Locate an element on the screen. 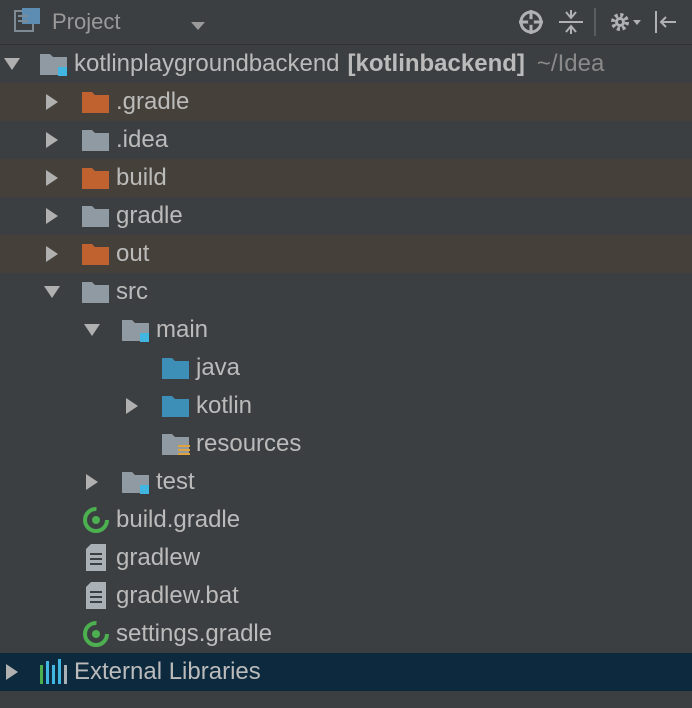  tree-row-gradlew: gradlew is located at coordinates (346, 558).